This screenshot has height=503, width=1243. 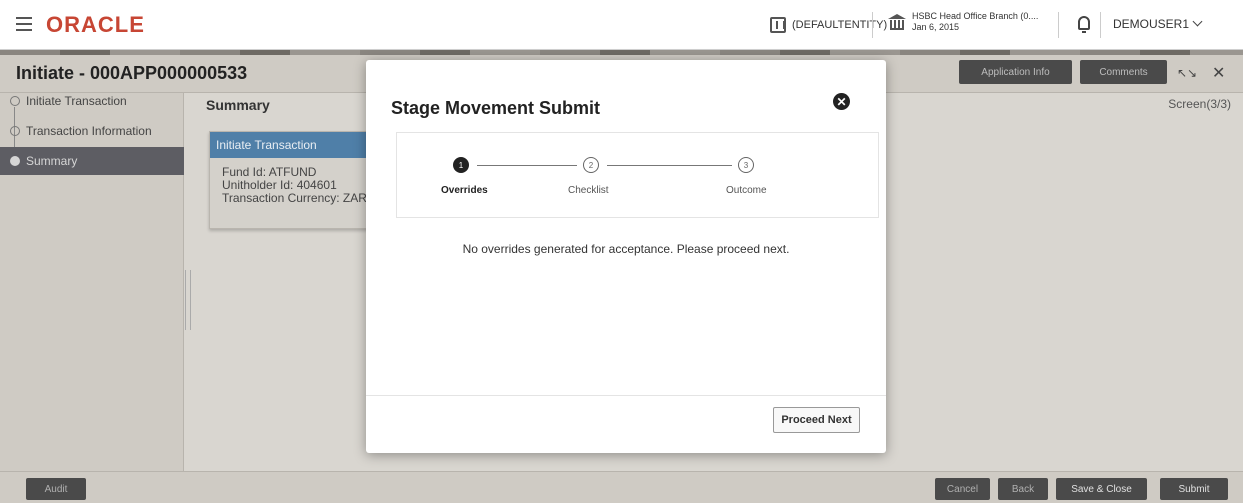 I want to click on bottom-action-bar: Audit Cancel Back Save & Close Submit, so click(x=621, y=487).